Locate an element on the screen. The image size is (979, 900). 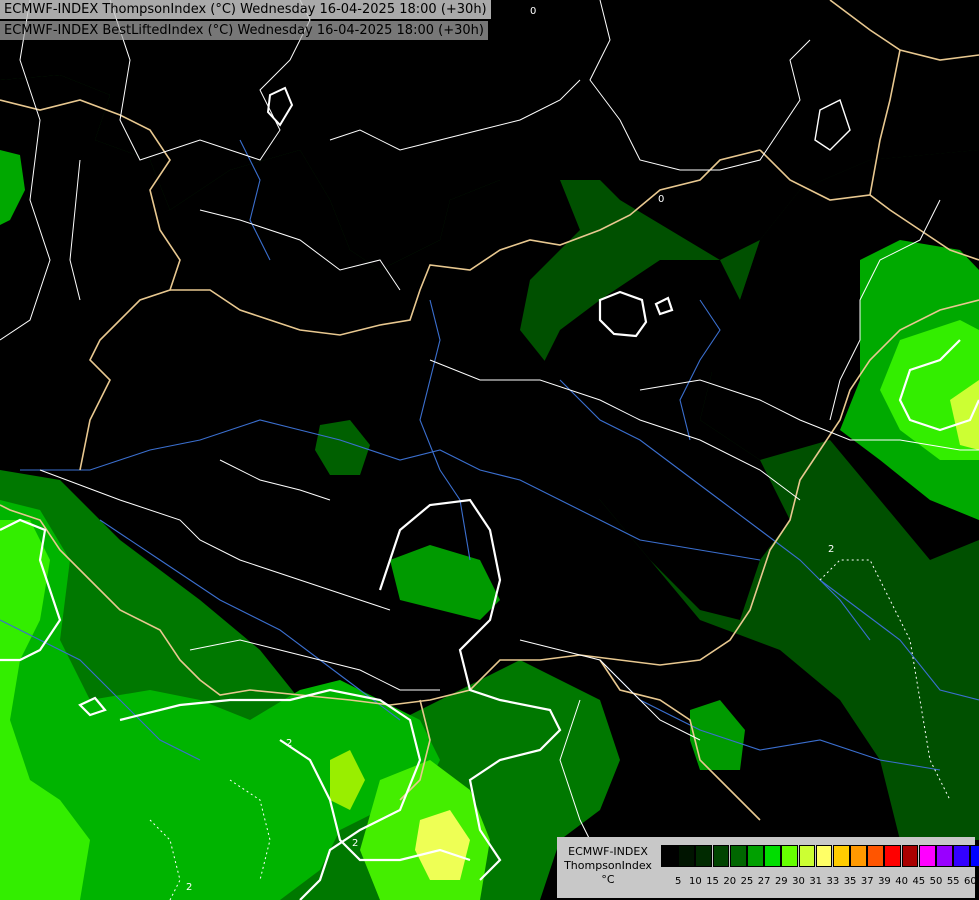
legend-label: 33 is located at coordinates (833, 881).